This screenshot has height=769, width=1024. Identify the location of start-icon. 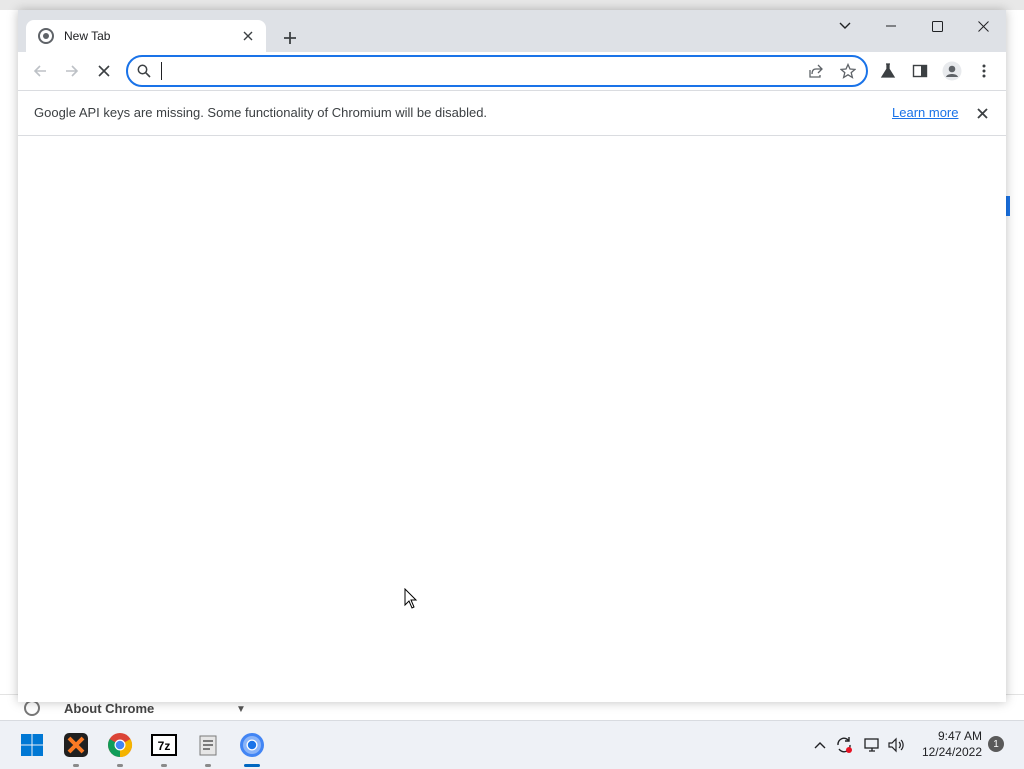
(32, 745).